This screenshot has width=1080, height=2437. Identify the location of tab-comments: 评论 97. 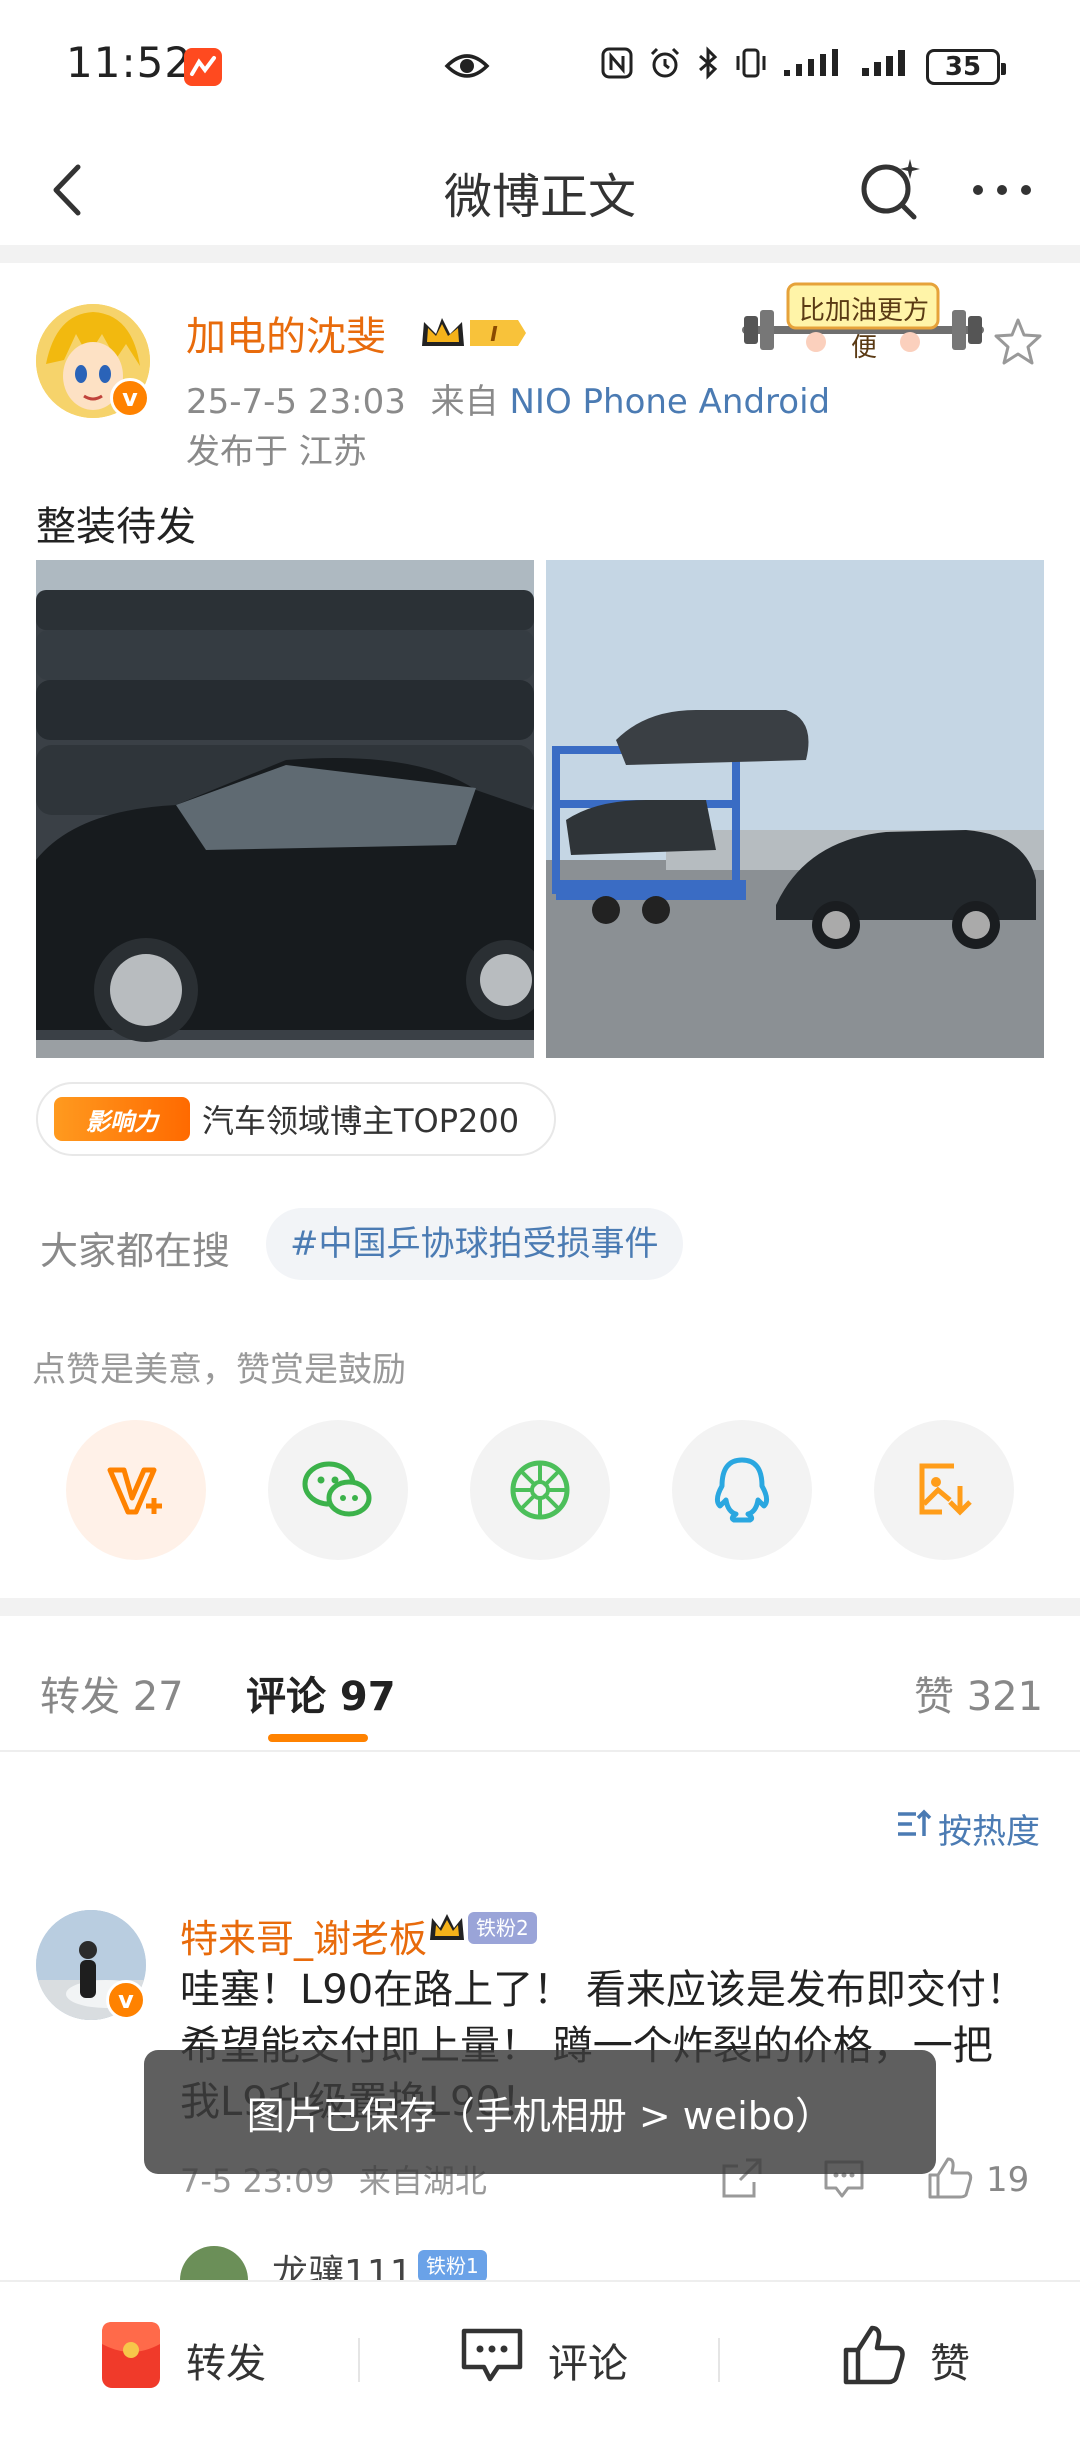
(321, 1693).